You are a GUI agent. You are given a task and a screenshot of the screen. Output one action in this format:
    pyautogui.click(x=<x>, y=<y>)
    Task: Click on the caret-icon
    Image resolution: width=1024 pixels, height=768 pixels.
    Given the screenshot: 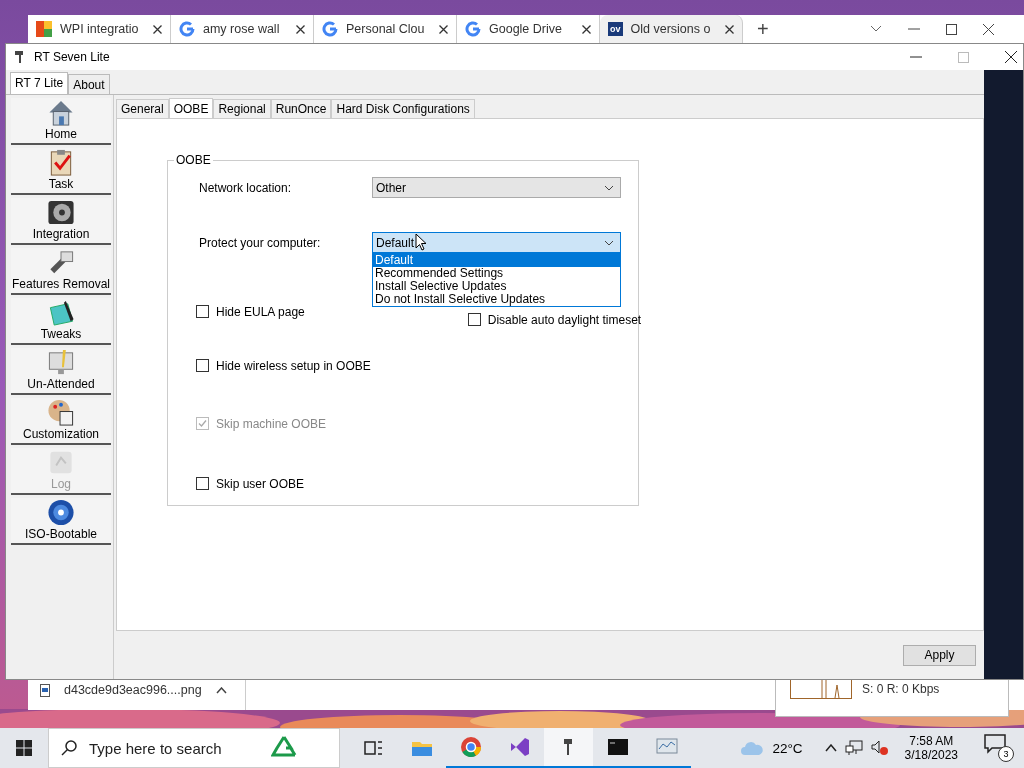 What is the action you would take?
    pyautogui.click(x=221, y=690)
    